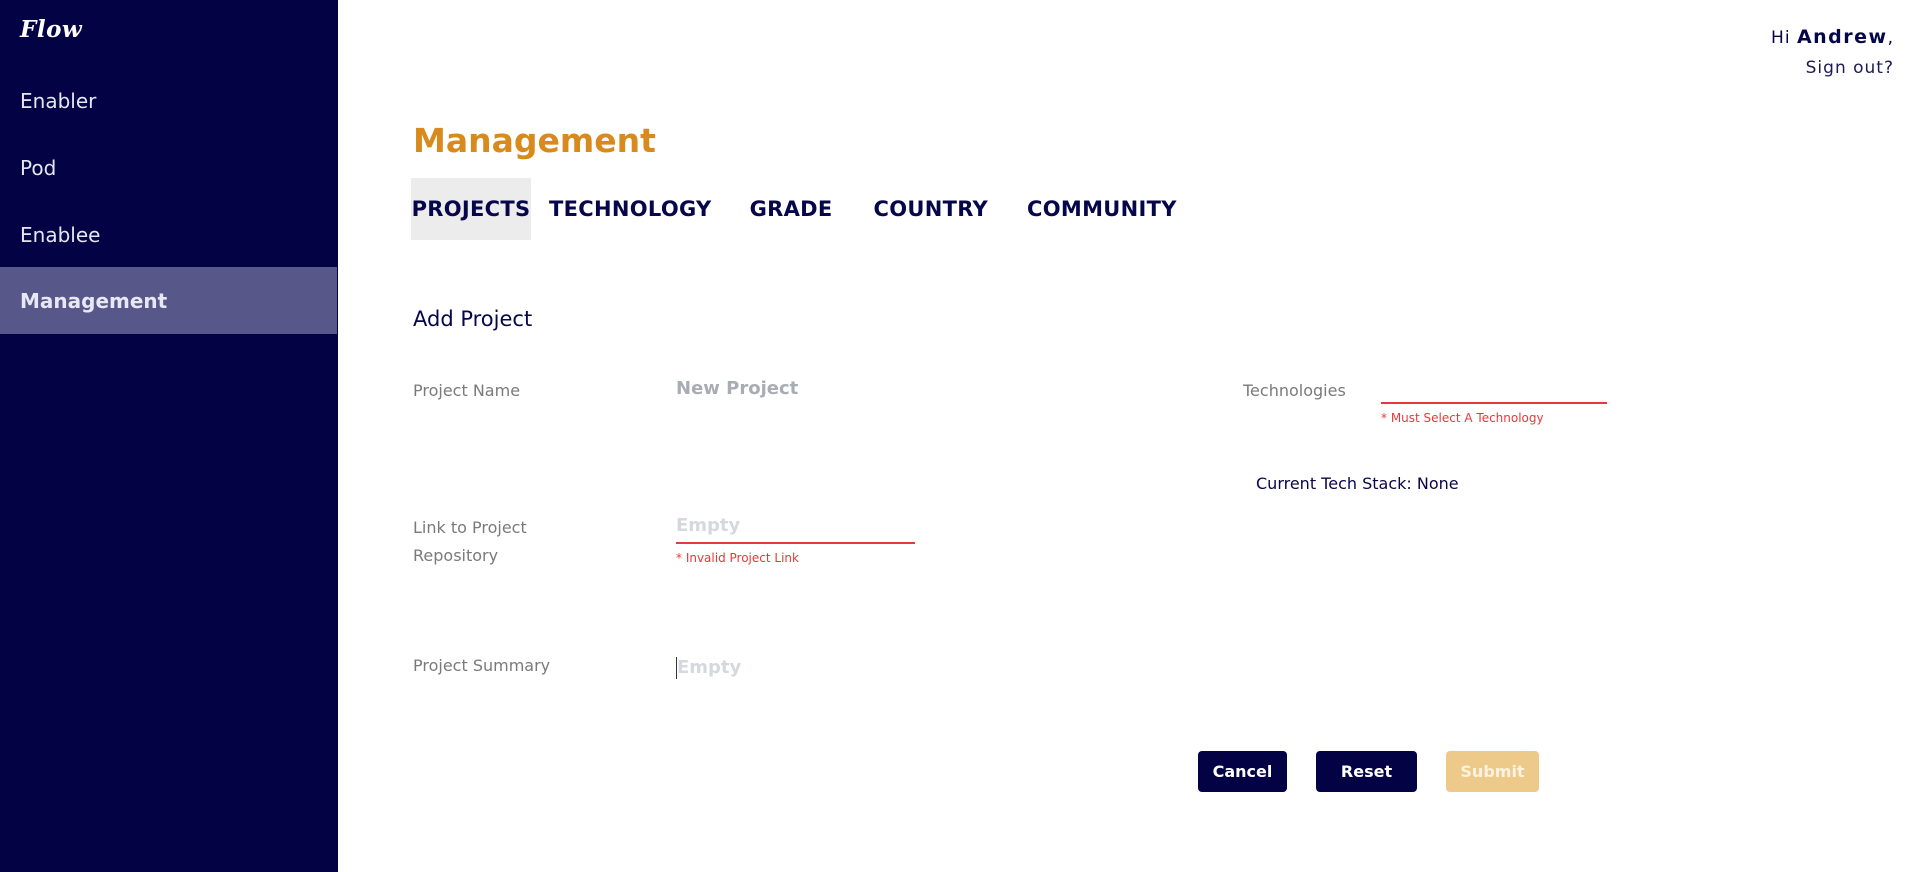  What do you see at coordinates (1242, 771) in the screenshot?
I see `cancel-button: Cancel` at bounding box center [1242, 771].